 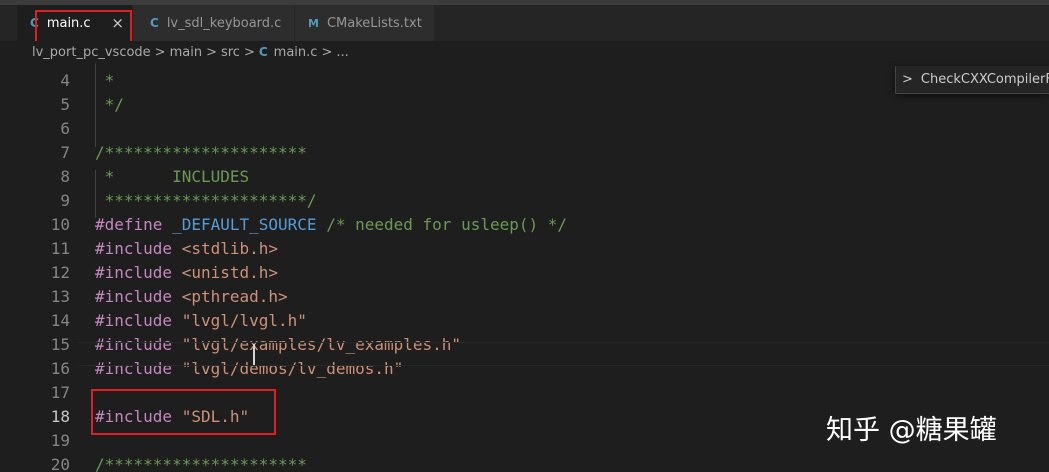 I want to click on code-text: #include <stdlib.h>, so click(x=186, y=249).